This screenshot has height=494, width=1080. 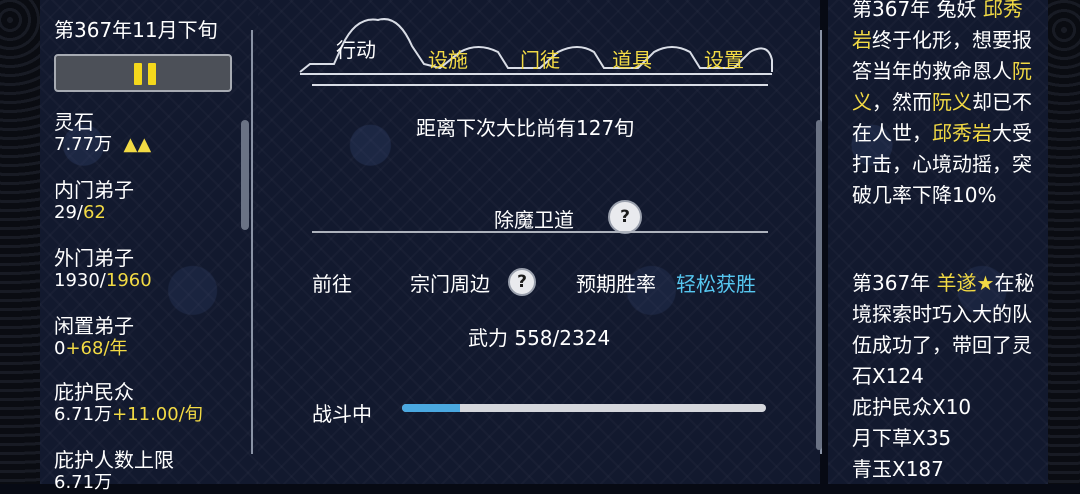 I want to click on log-text: ，然而, so click(x=902, y=102).